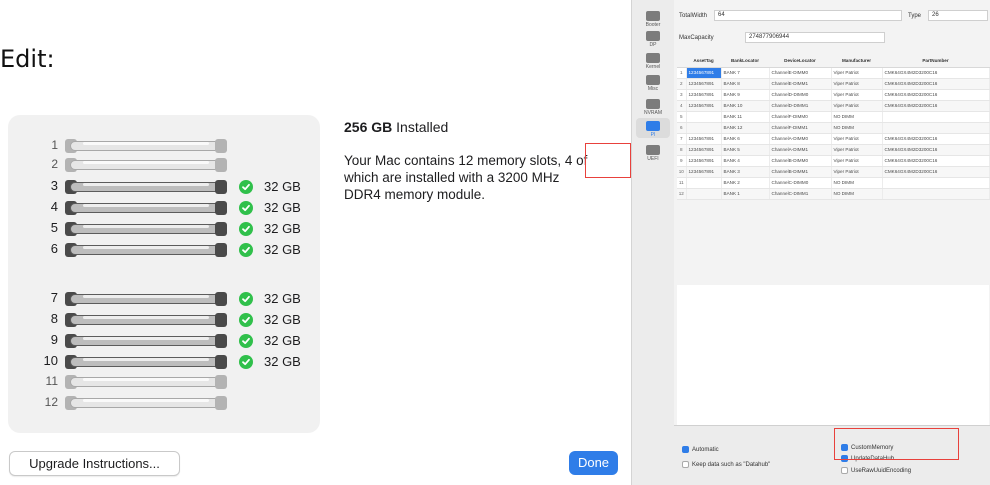  What do you see at coordinates (653, 152) in the screenshot?
I see `sidebar-item-uefi: UEFI` at bounding box center [653, 152].